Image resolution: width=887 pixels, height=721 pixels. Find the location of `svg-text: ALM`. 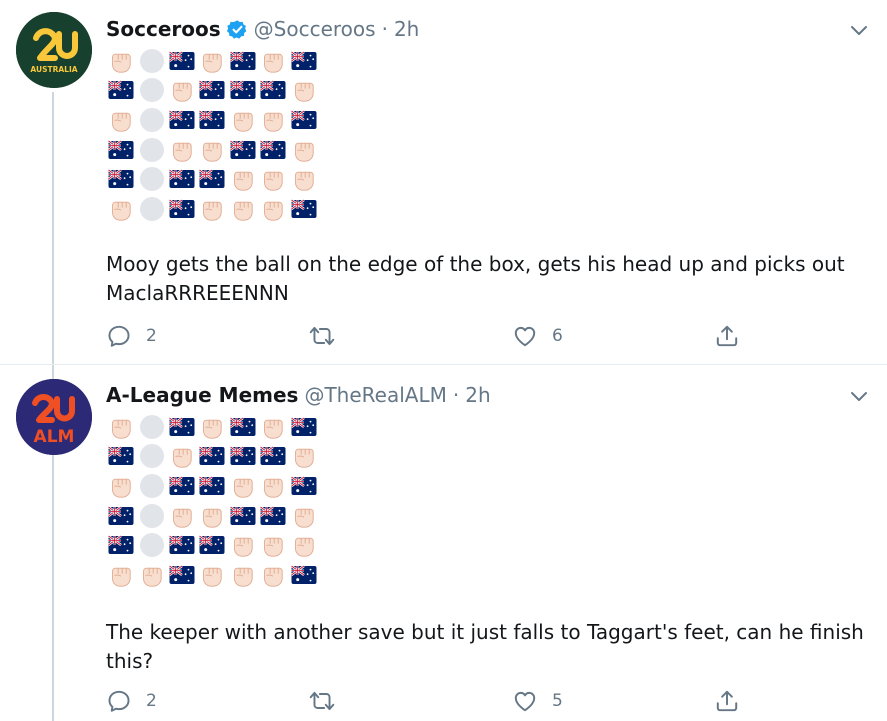

svg-text: ALM is located at coordinates (54, 437).